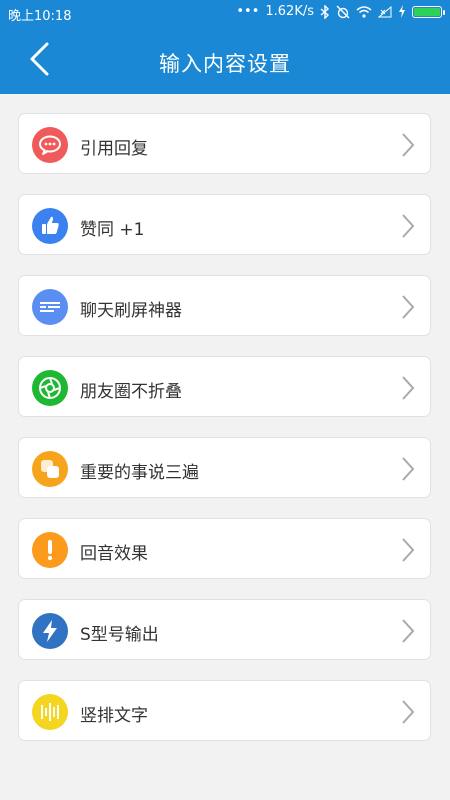 The width and height of the screenshot is (450, 800). Describe the element at coordinates (225, 64) in the screenshot. I see `page-title: 输入内容设置` at that location.